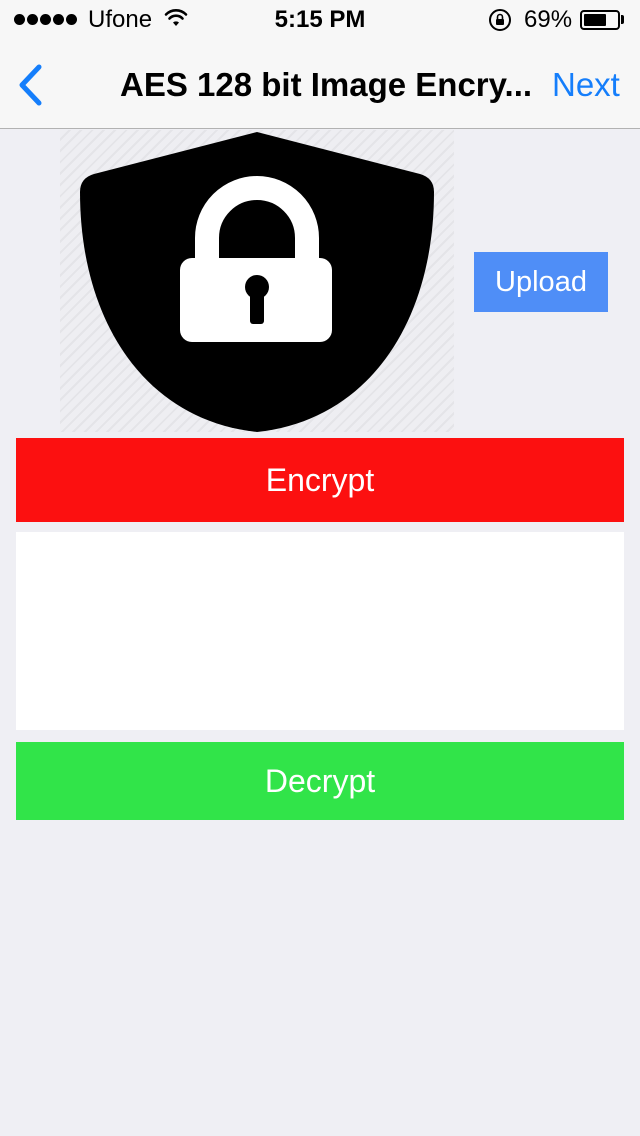 The width and height of the screenshot is (640, 1136). What do you see at coordinates (320, 20) in the screenshot?
I see `status-bar: Ufone 5:15 PM 69%` at bounding box center [320, 20].